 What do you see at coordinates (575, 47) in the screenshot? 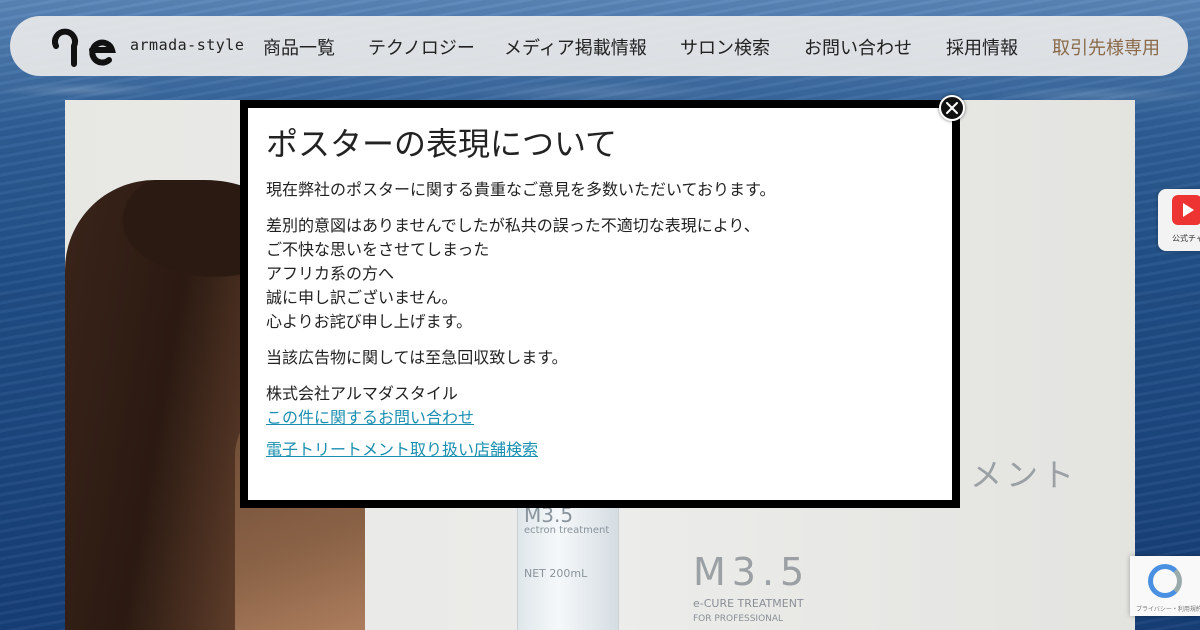
I see `nav-item-media: メディア掲載情報` at bounding box center [575, 47].